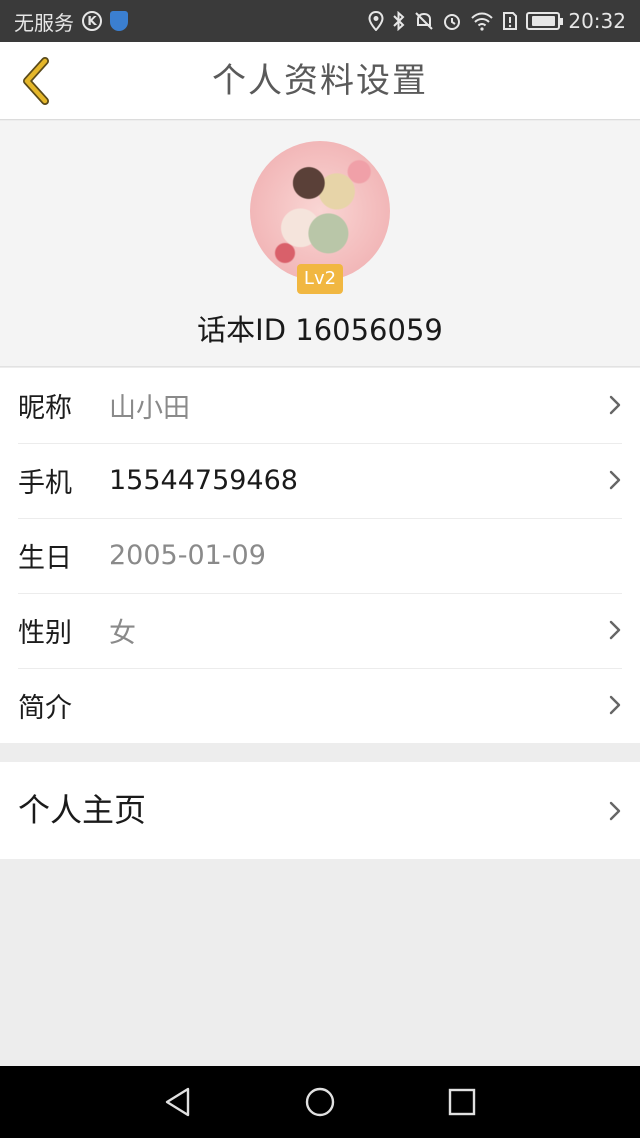 The height and width of the screenshot is (1138, 640). Describe the element at coordinates (482, 21) in the screenshot. I see `wifi-icon` at that location.